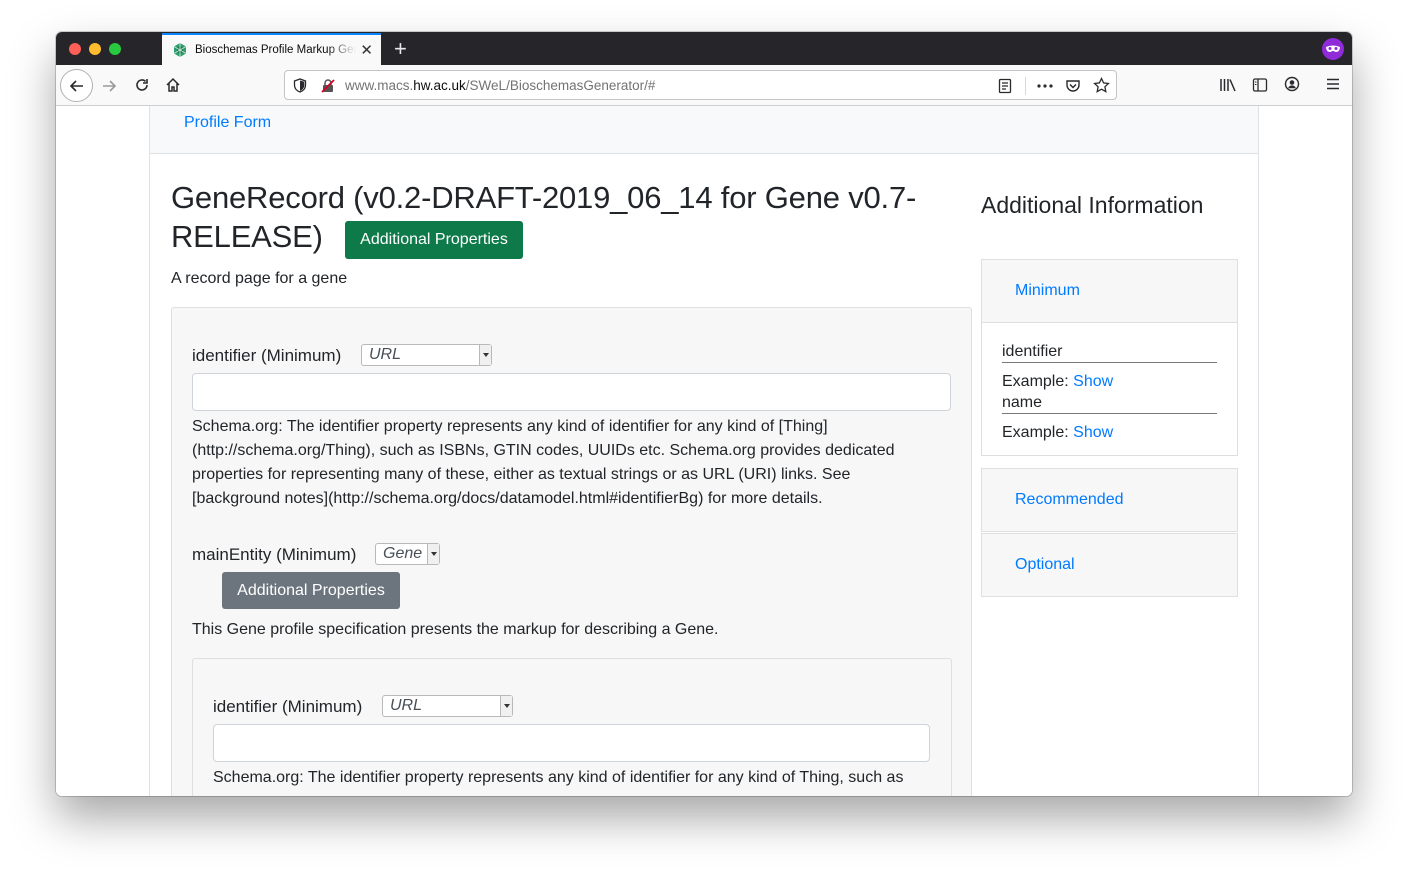 This screenshot has height=876, width=1408. What do you see at coordinates (300, 85) in the screenshot?
I see `shield-icon` at bounding box center [300, 85].